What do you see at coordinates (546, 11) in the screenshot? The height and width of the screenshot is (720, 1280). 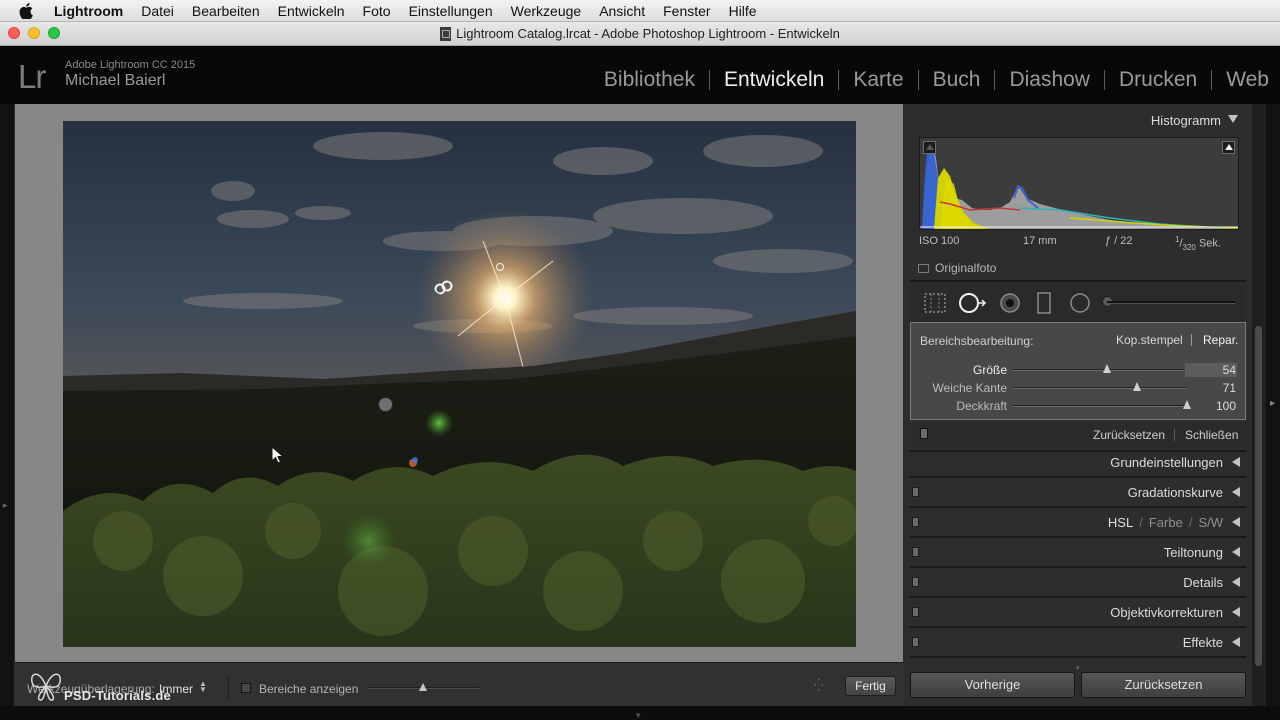 I see `menu-werkzeuge: Werkzeuge` at bounding box center [546, 11].